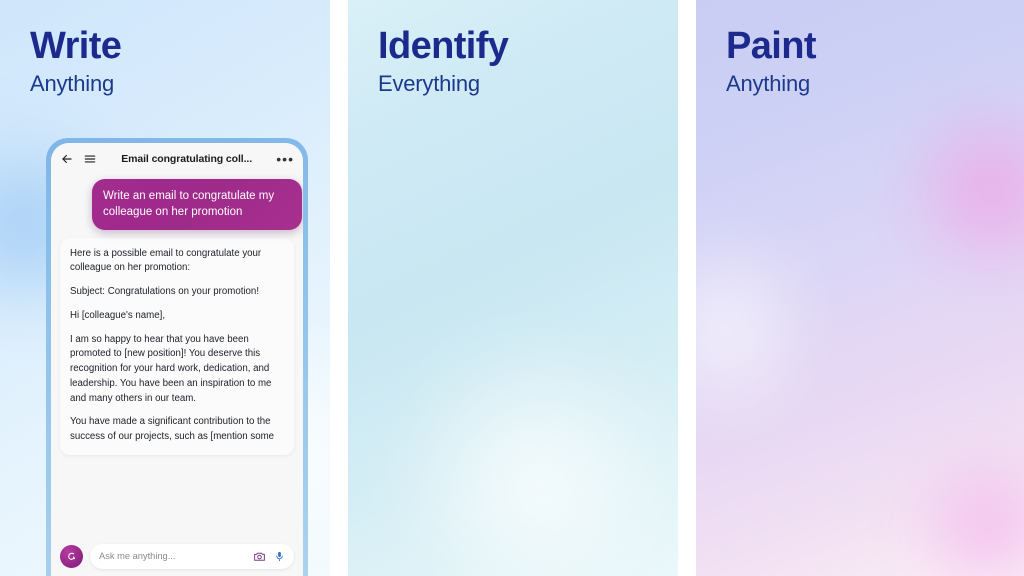 This screenshot has width=1024, height=576. I want to click on assistant-paragraph: Hi [colleague's name],, so click(118, 315).